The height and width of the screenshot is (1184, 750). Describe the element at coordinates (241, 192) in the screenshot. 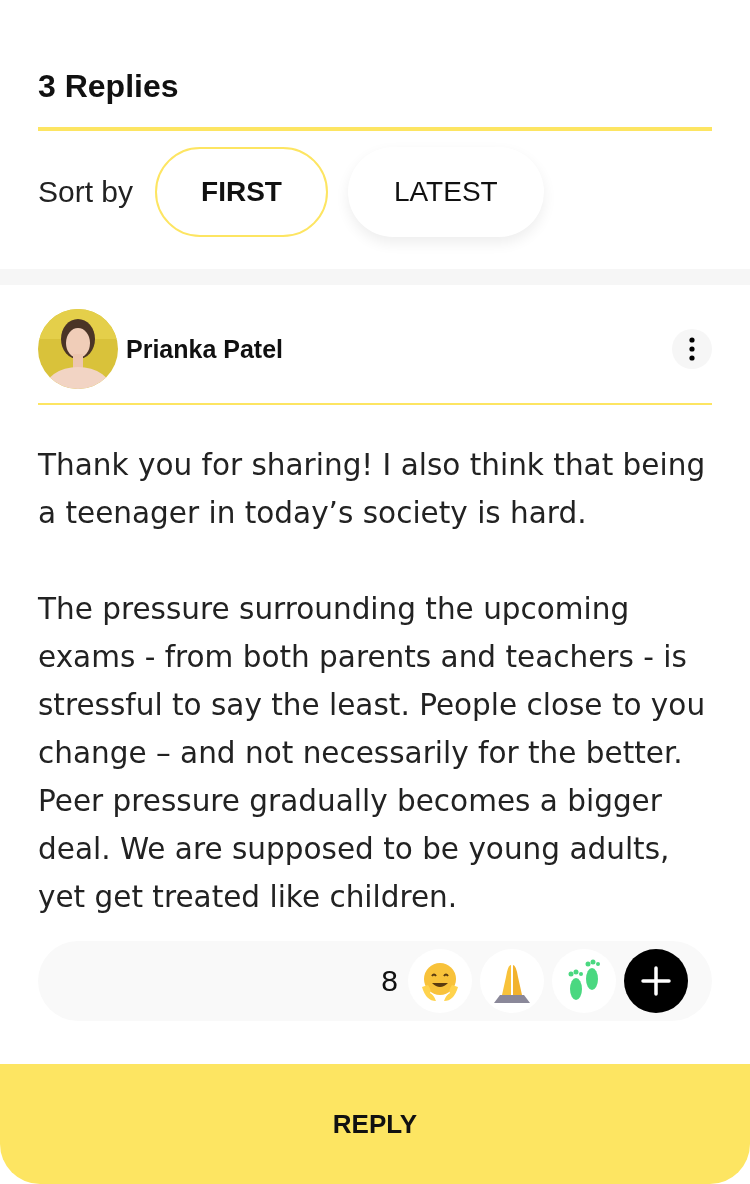

I see `sort-option: FIRST` at that location.